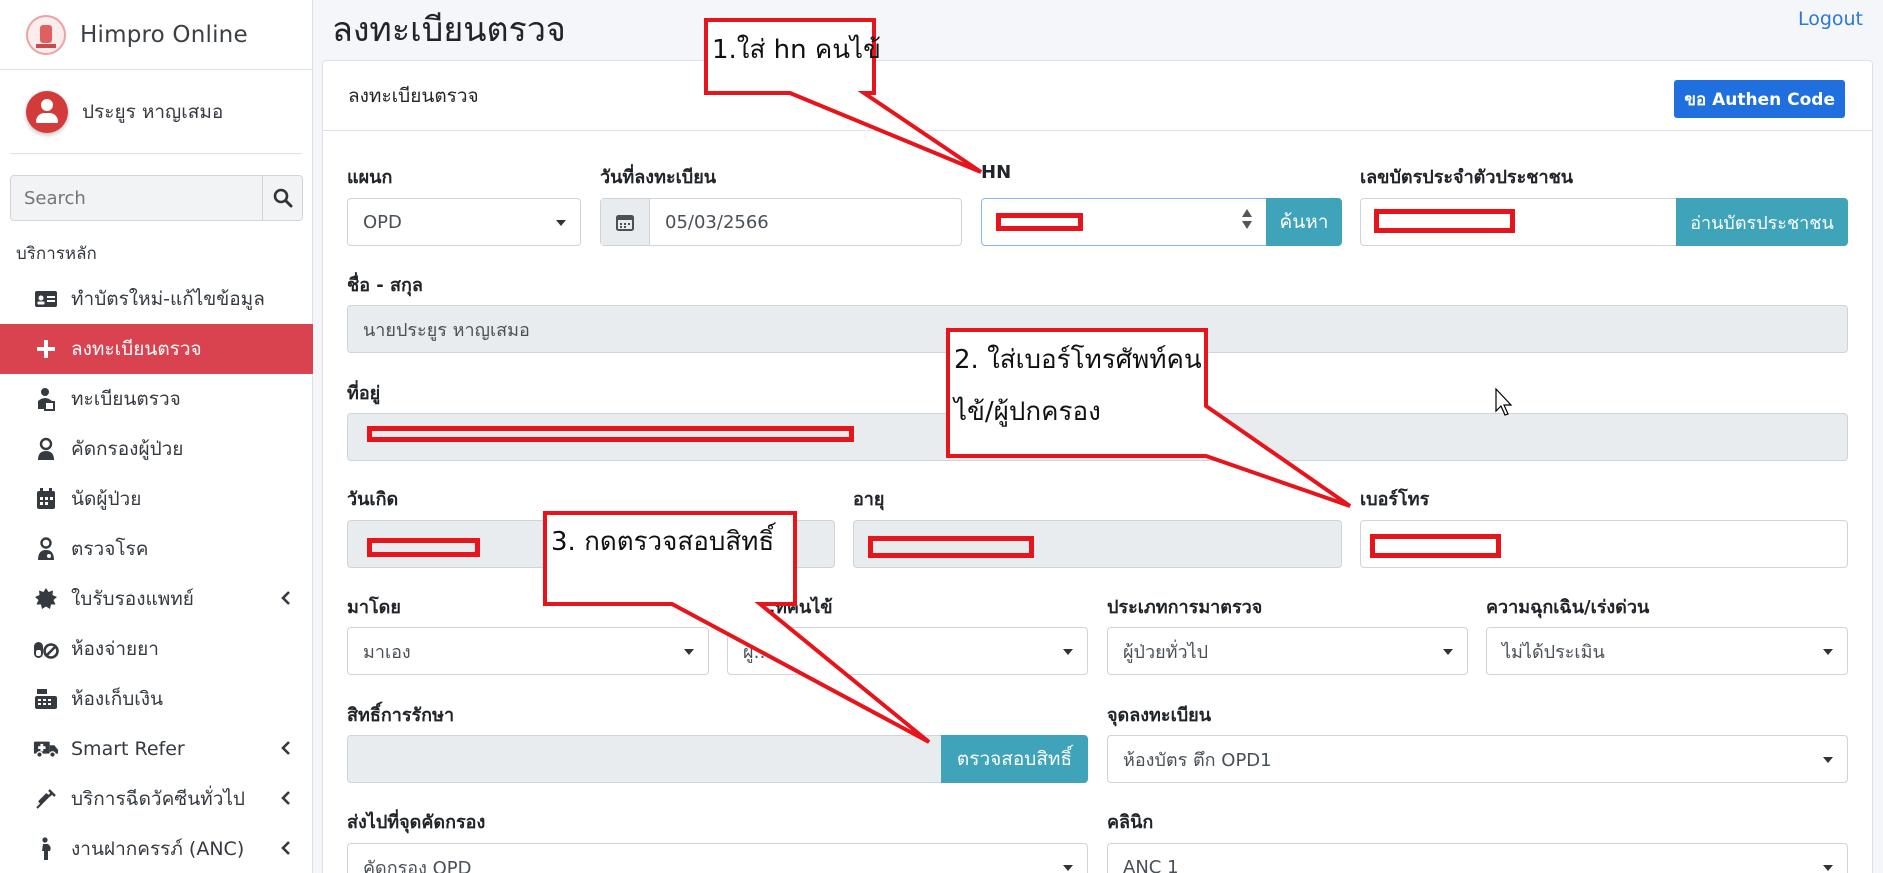  Describe the element at coordinates (168, 299) in the screenshot. I see `sidebar-item-label: ทำบัตรใหม่-แก้ไขข้อมูล` at that location.